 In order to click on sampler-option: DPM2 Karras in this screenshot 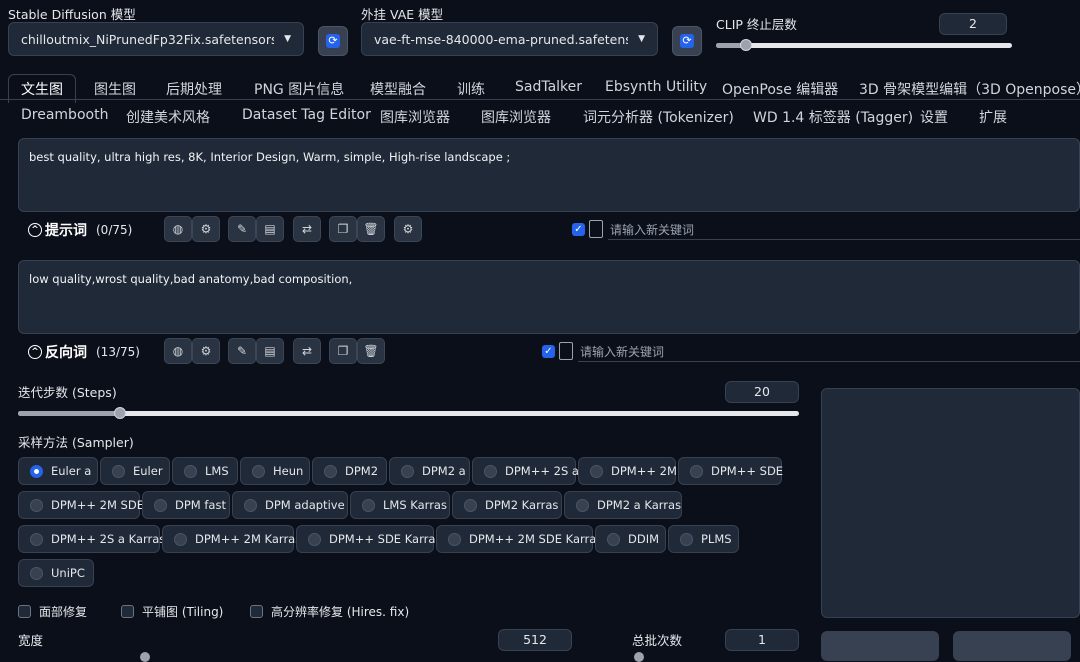, I will do `click(507, 505)`.